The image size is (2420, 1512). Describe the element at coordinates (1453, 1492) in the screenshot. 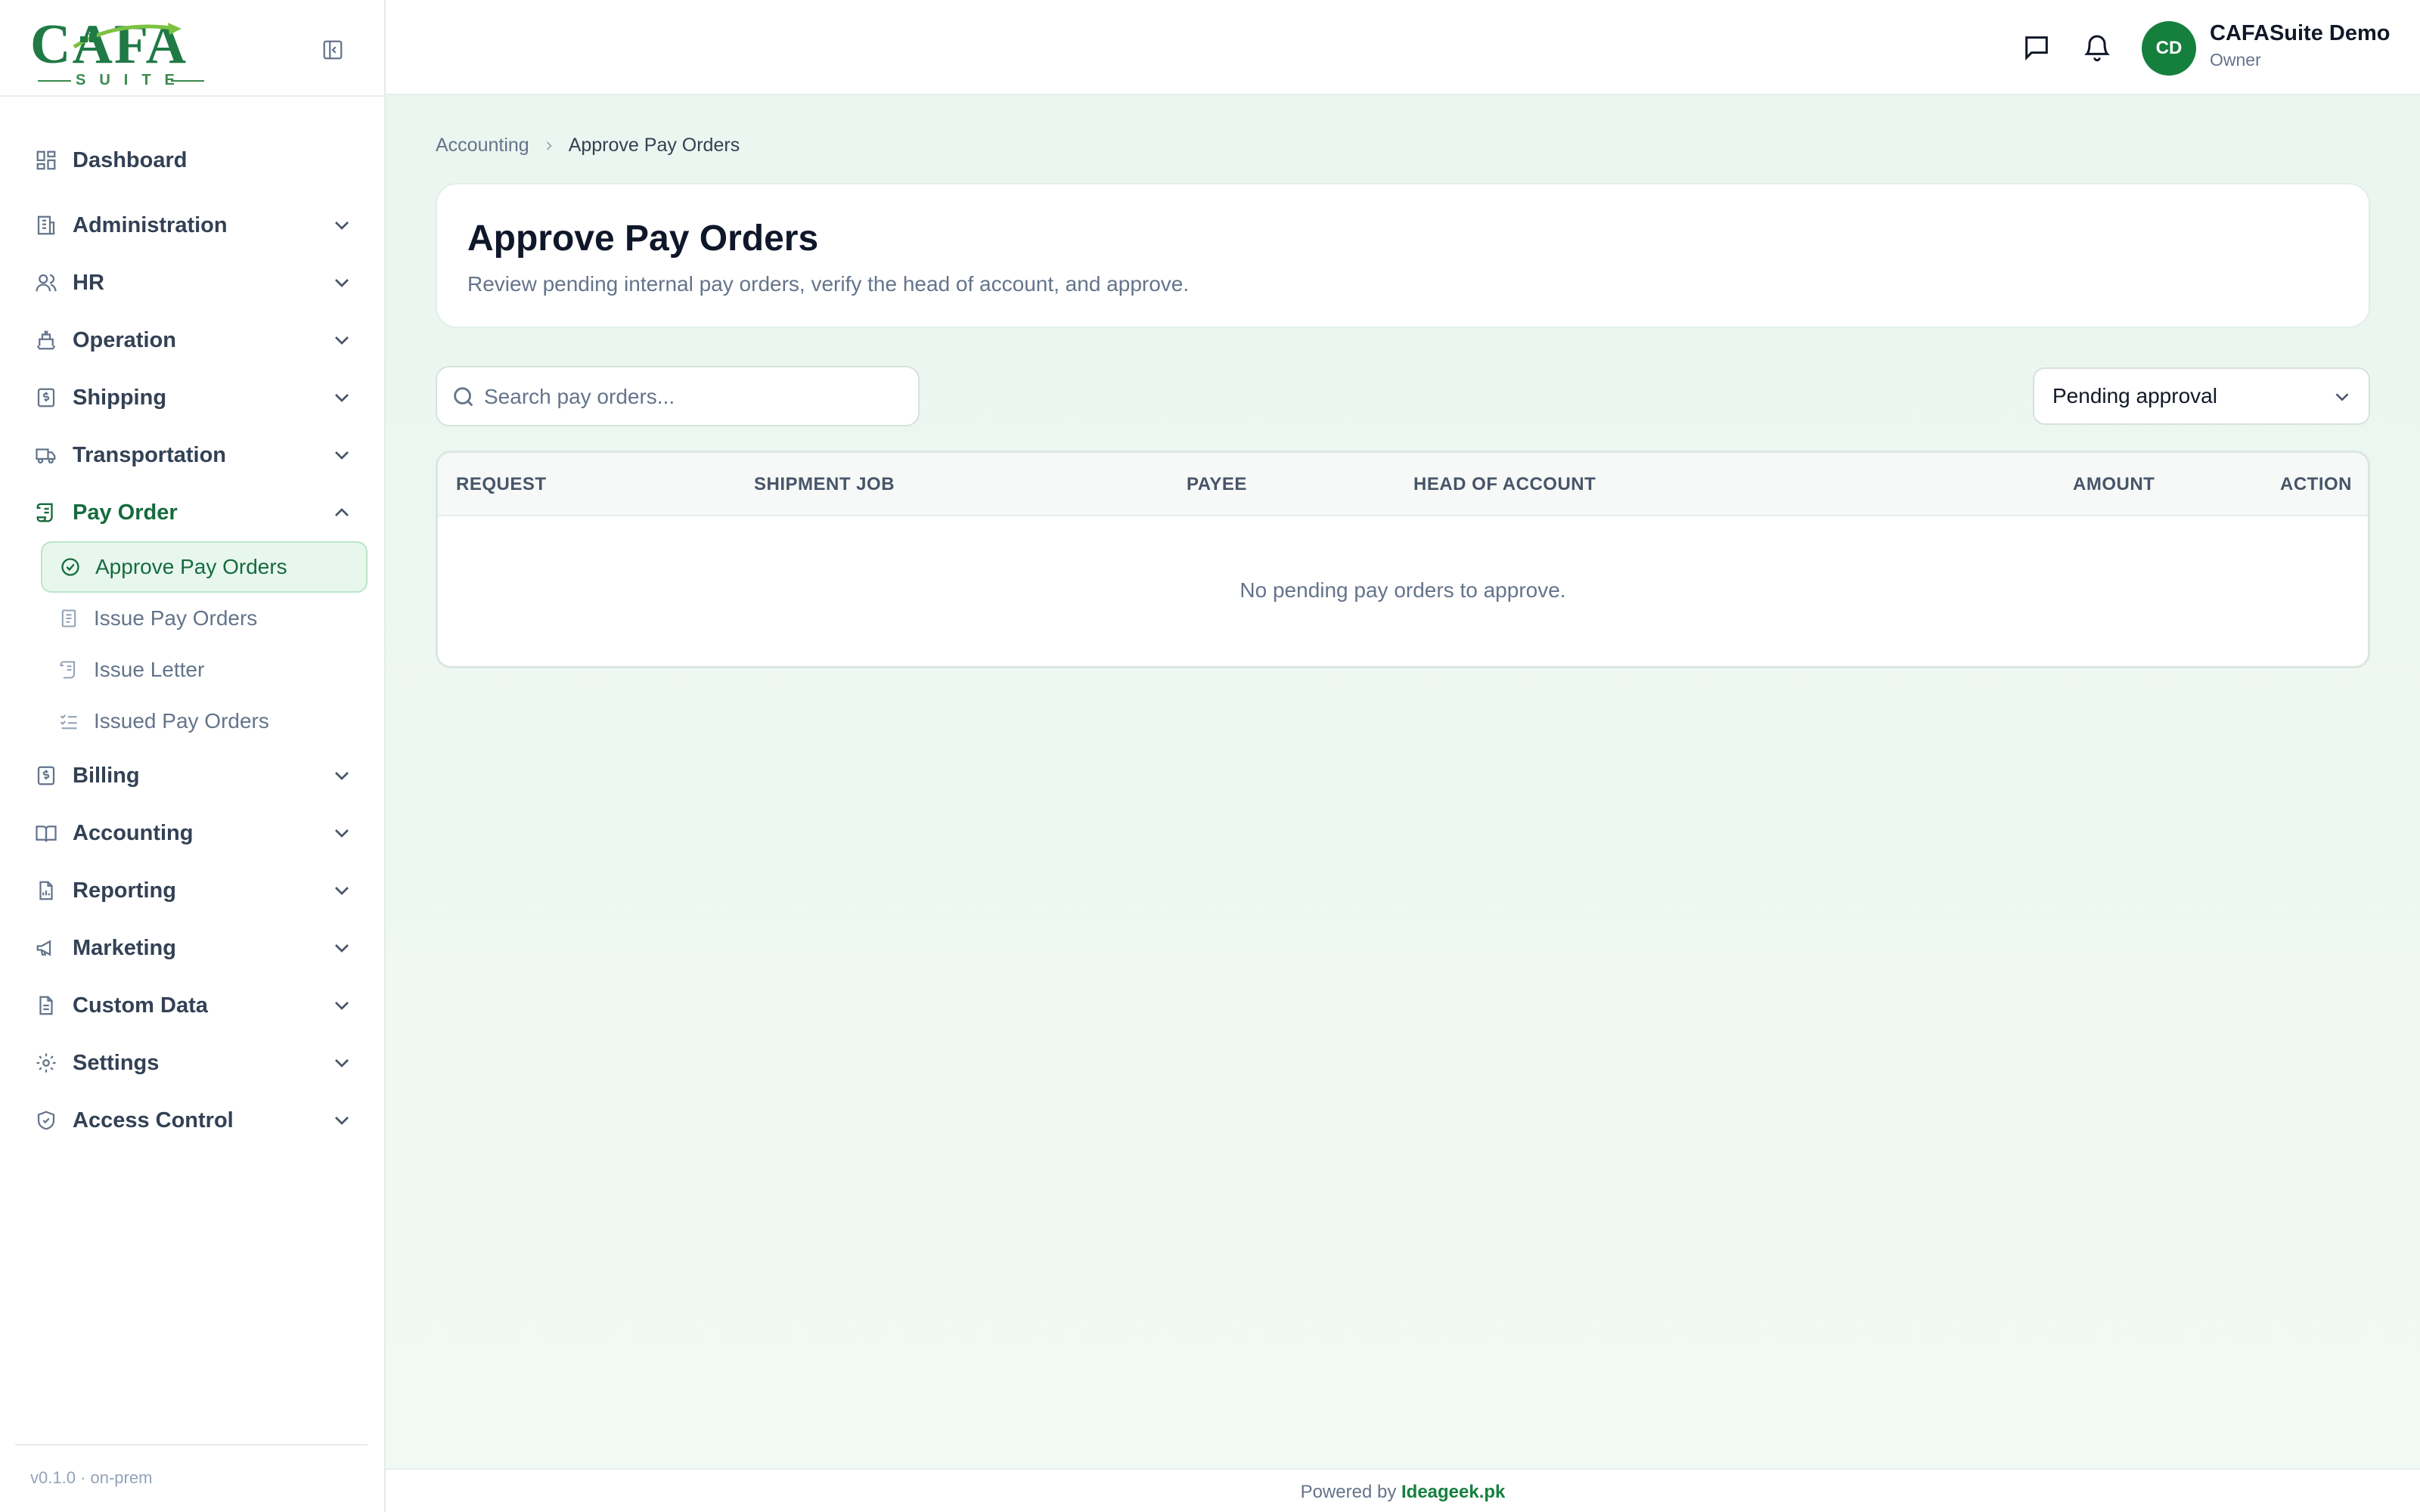

I see `footer-link: Ideageek.pk` at that location.